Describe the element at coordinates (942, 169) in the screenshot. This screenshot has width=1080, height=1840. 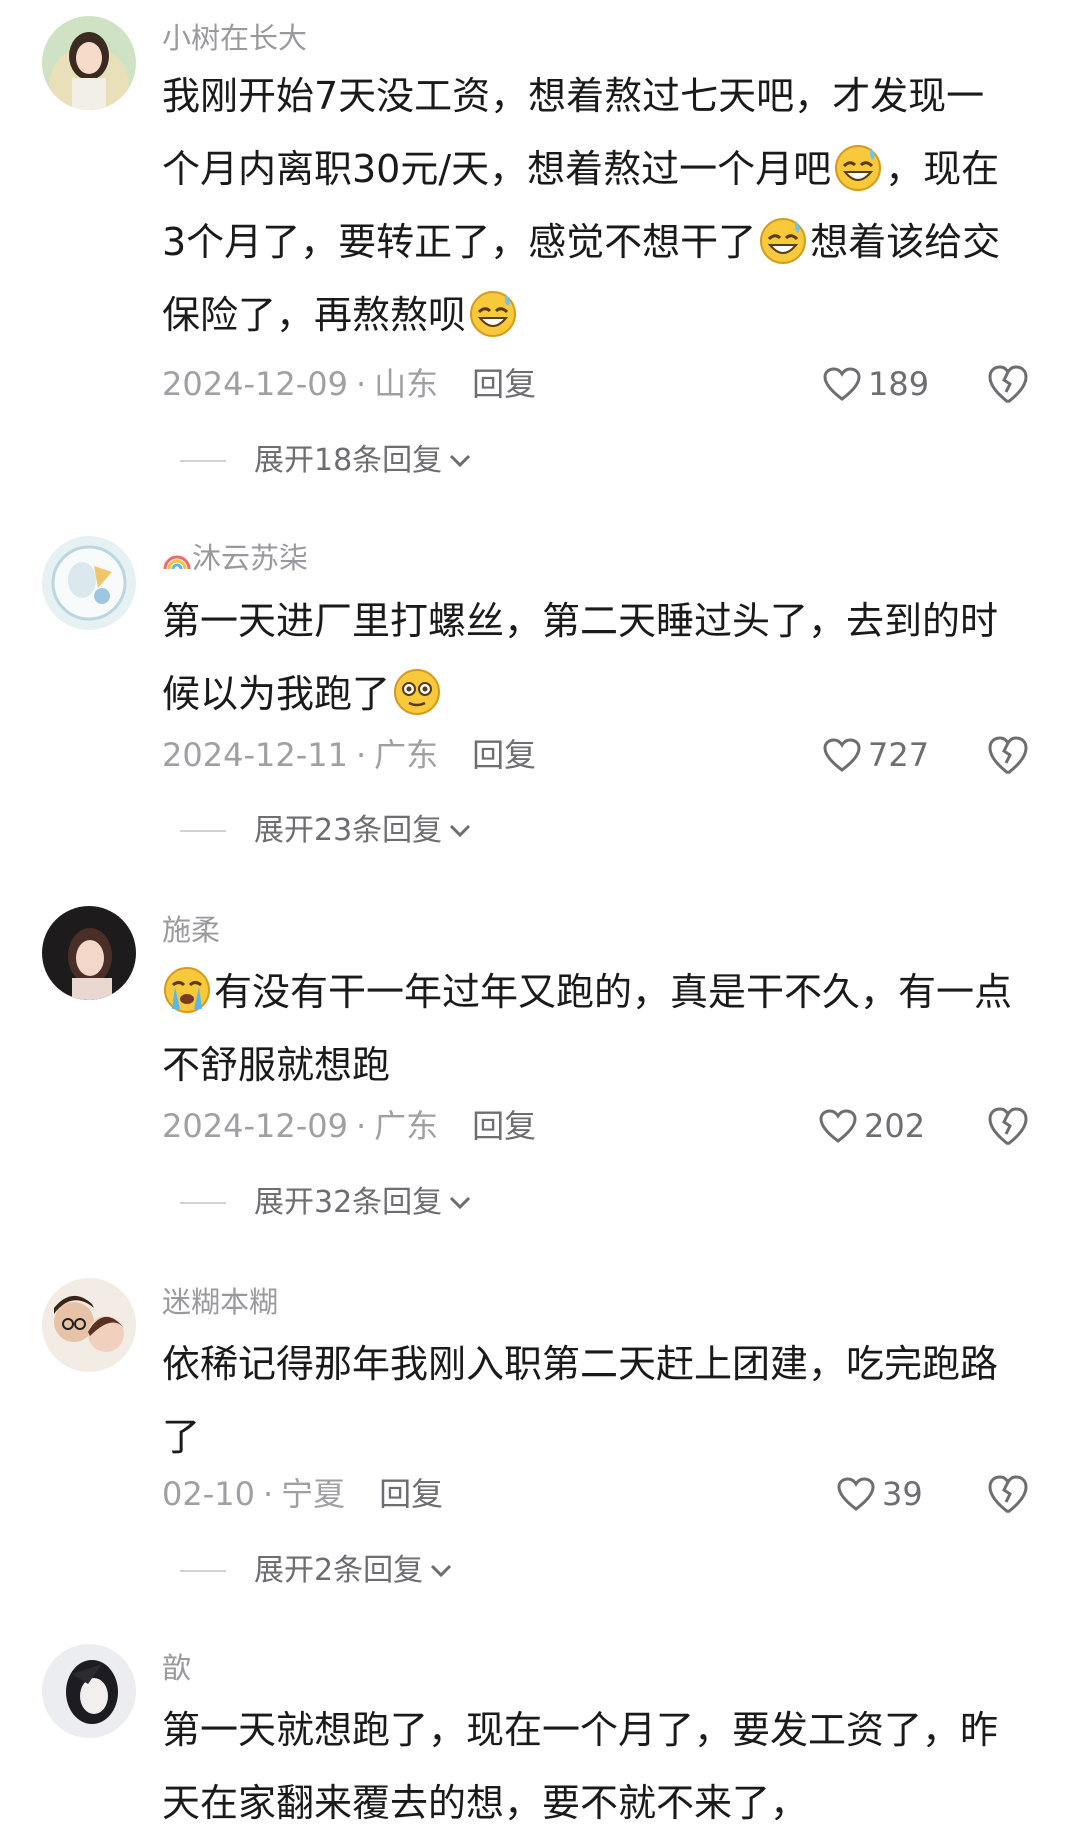
I see `comment-segment: ，现在` at that location.